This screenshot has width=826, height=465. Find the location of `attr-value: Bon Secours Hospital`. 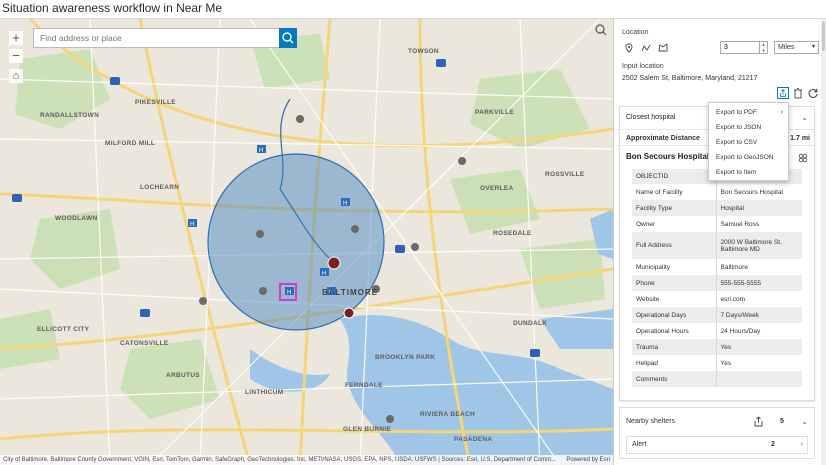

attr-value: Bon Secours Hospital is located at coordinates (752, 192).